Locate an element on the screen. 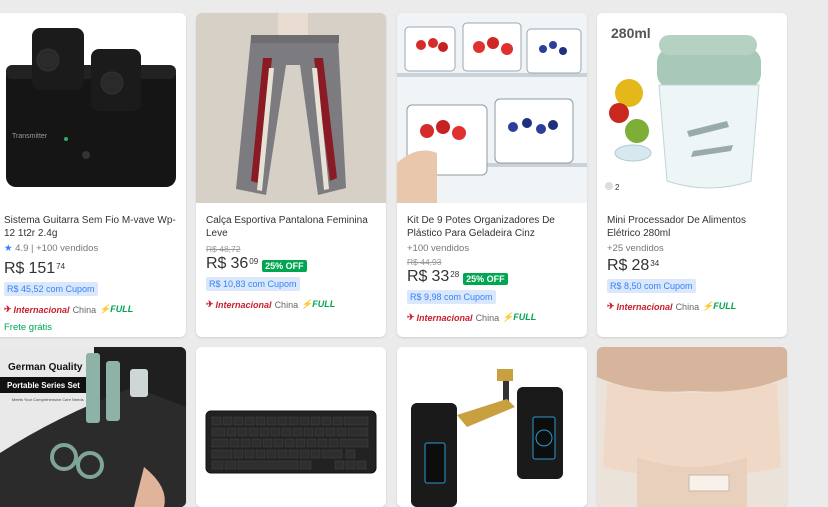  coupon-badge: R$ 10,83 com Cupom is located at coordinates (253, 284).